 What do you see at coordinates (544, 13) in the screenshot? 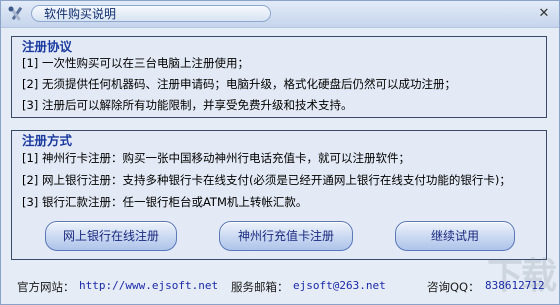
I see `close-icon: ✕` at bounding box center [544, 13].